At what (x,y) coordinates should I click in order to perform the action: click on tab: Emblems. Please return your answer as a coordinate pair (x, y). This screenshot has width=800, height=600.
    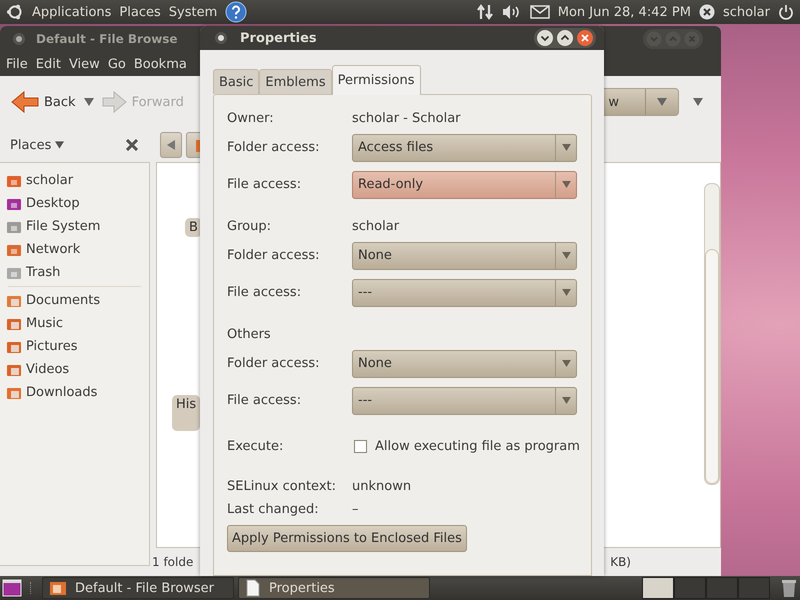
    Looking at the image, I should click on (295, 81).